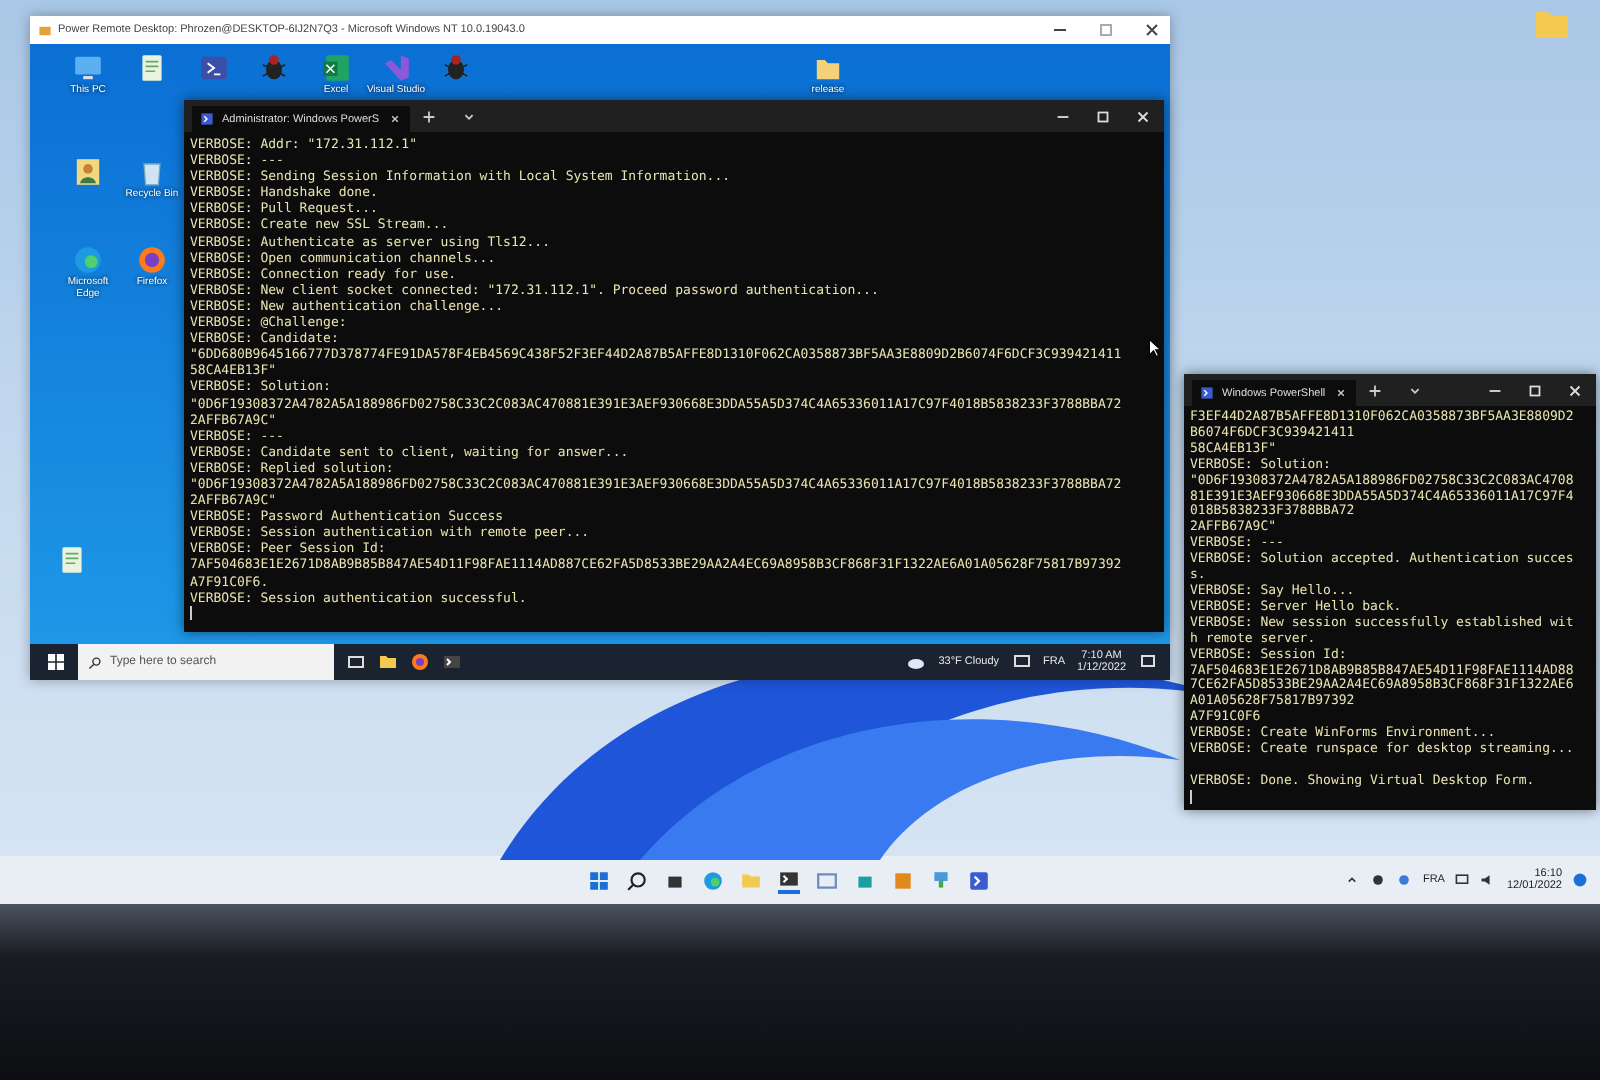 The width and height of the screenshot is (1600, 1080). What do you see at coordinates (420, 662) in the screenshot?
I see `fox-icon` at bounding box center [420, 662].